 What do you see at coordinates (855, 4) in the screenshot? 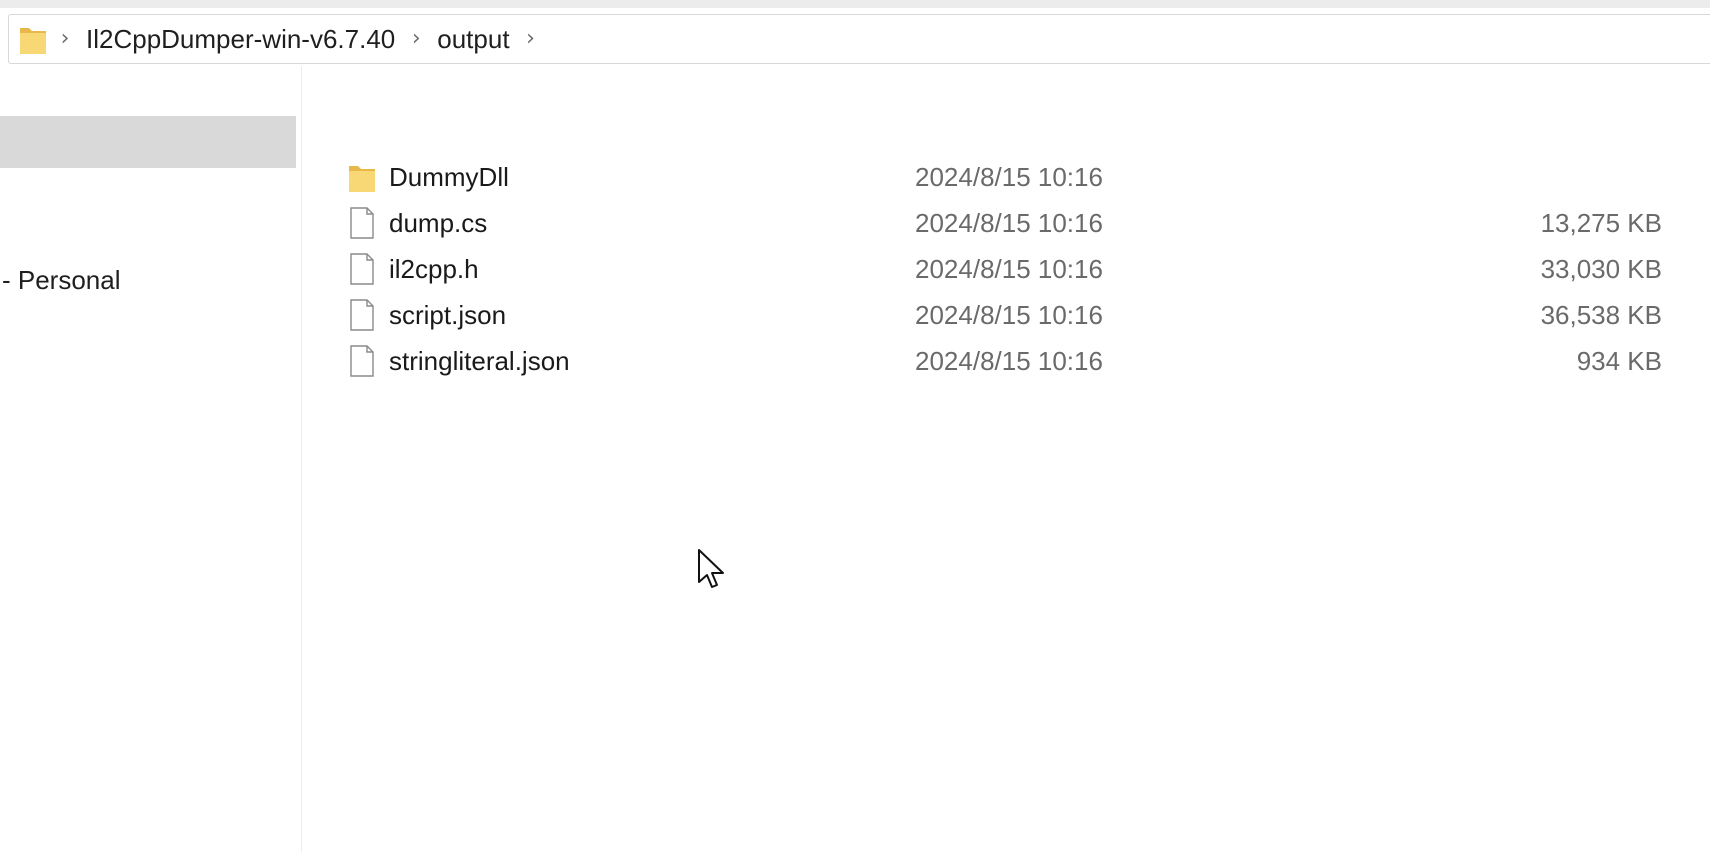
I see `window-top-strip` at bounding box center [855, 4].